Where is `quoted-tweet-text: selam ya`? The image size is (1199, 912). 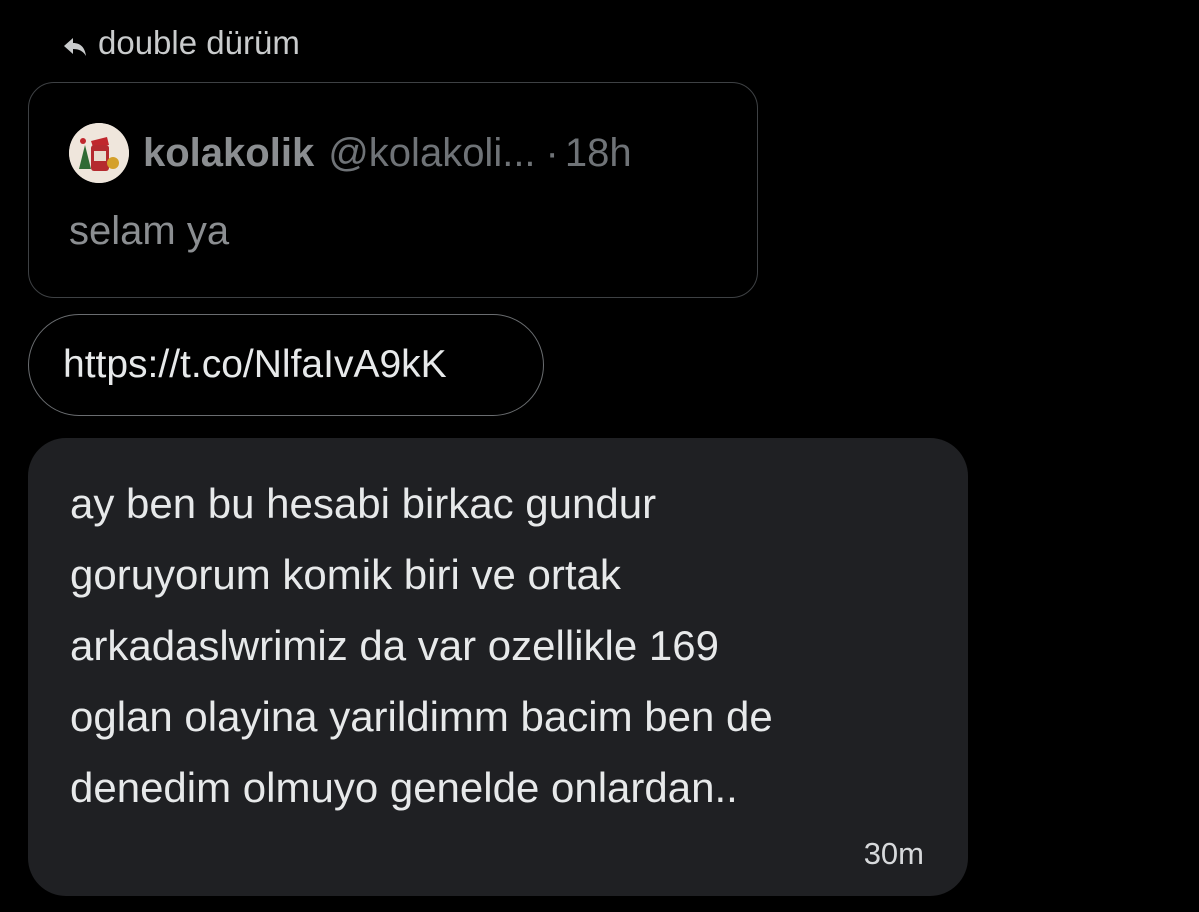
quoted-tweet-text: selam ya is located at coordinates (149, 231).